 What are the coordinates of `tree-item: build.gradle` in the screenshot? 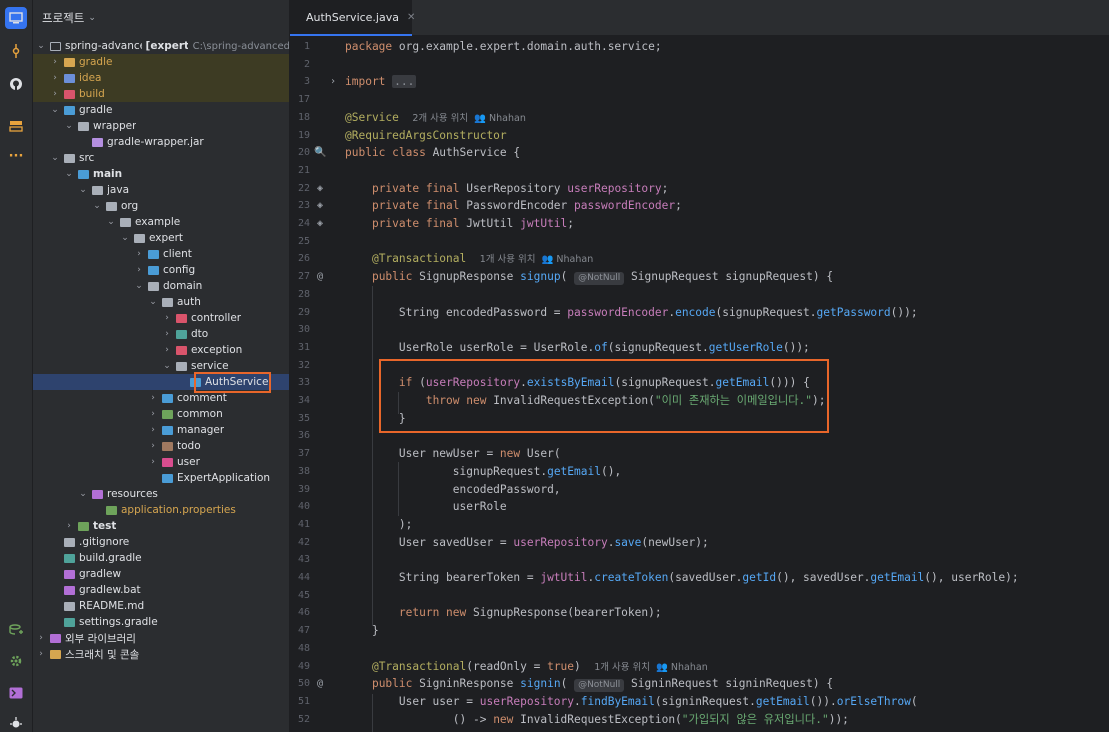 It's located at (161, 558).